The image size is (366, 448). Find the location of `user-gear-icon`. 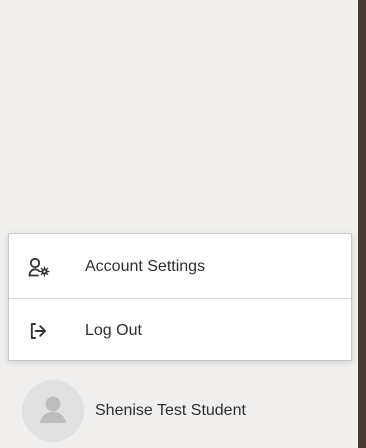

user-gear-icon is located at coordinates (39, 267).